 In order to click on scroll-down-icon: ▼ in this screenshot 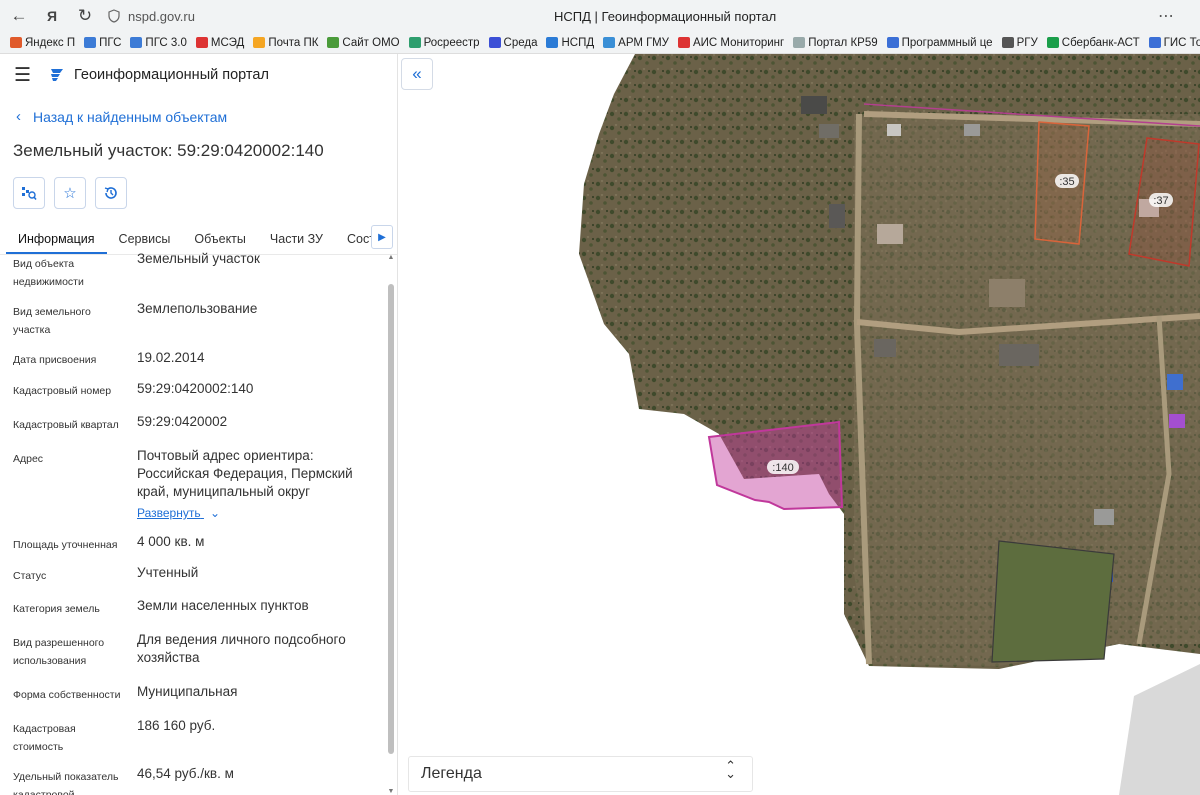, I will do `click(391, 791)`.